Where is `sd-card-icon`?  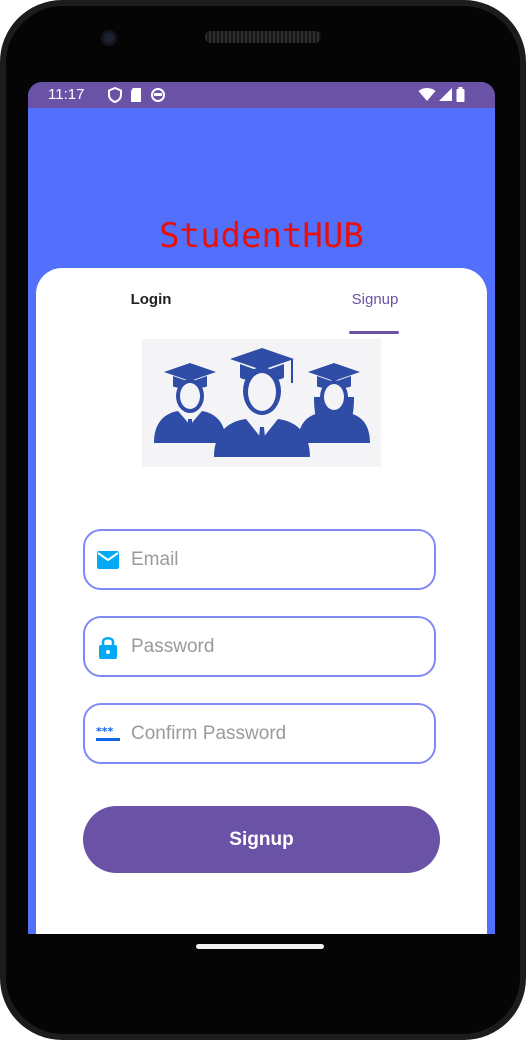
sd-card-icon is located at coordinates (136, 95).